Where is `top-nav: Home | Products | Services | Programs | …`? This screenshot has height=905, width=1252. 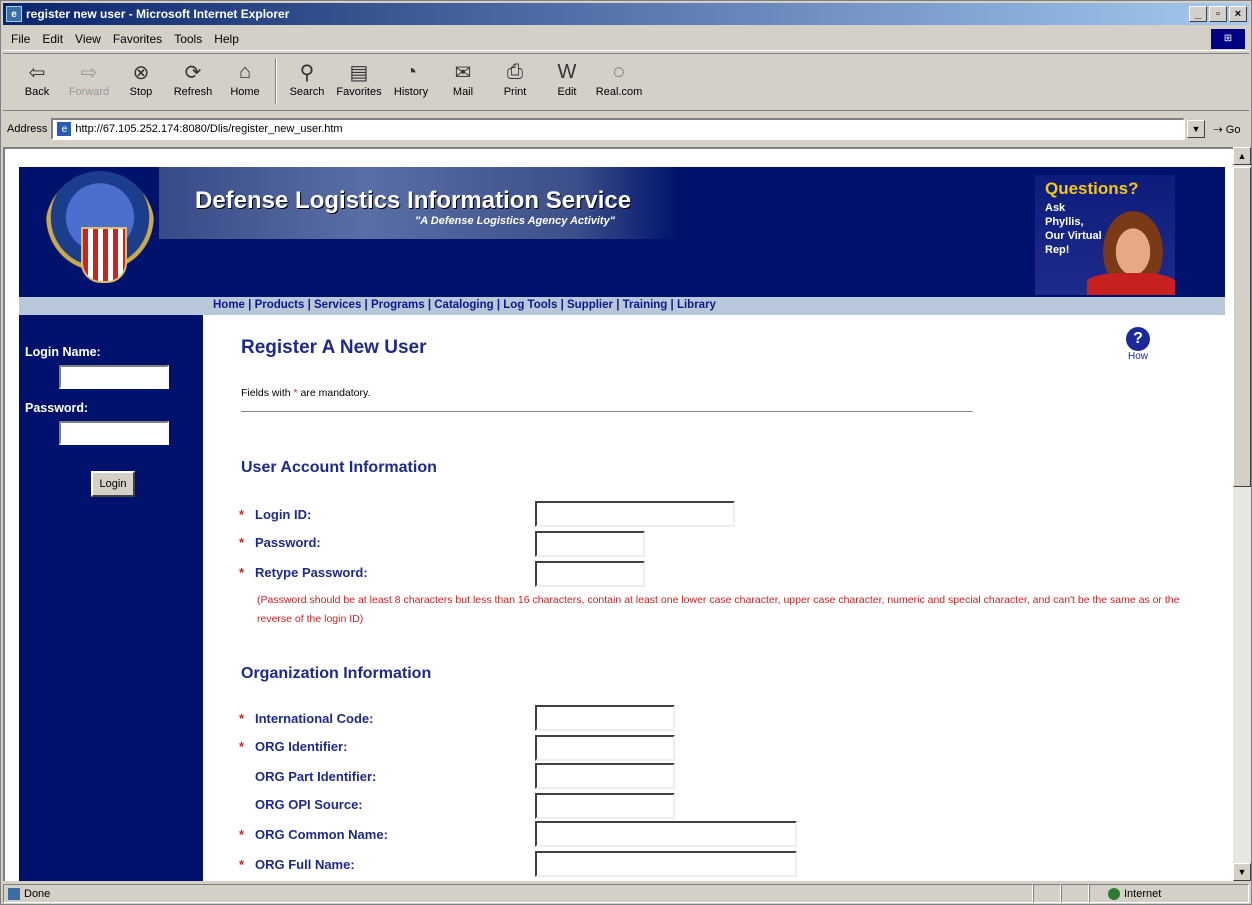
top-nav: Home | Products | Services | Programs | … is located at coordinates (622, 306).